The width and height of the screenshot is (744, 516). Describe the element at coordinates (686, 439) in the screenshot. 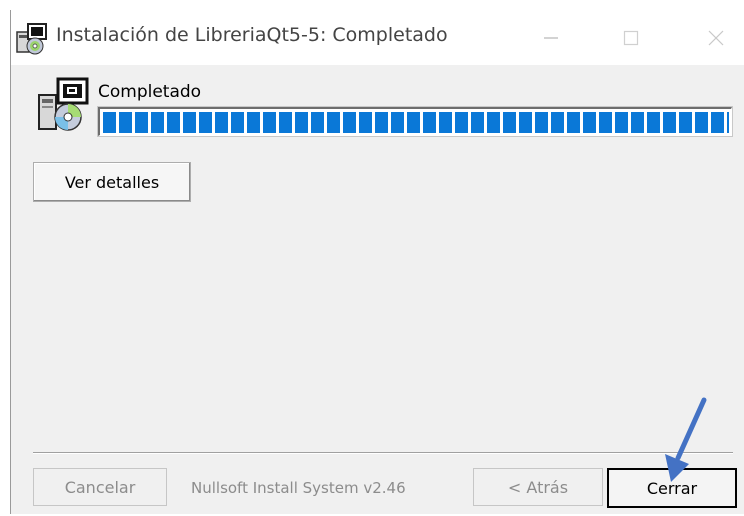

I see `arrow-pointer-icon` at that location.